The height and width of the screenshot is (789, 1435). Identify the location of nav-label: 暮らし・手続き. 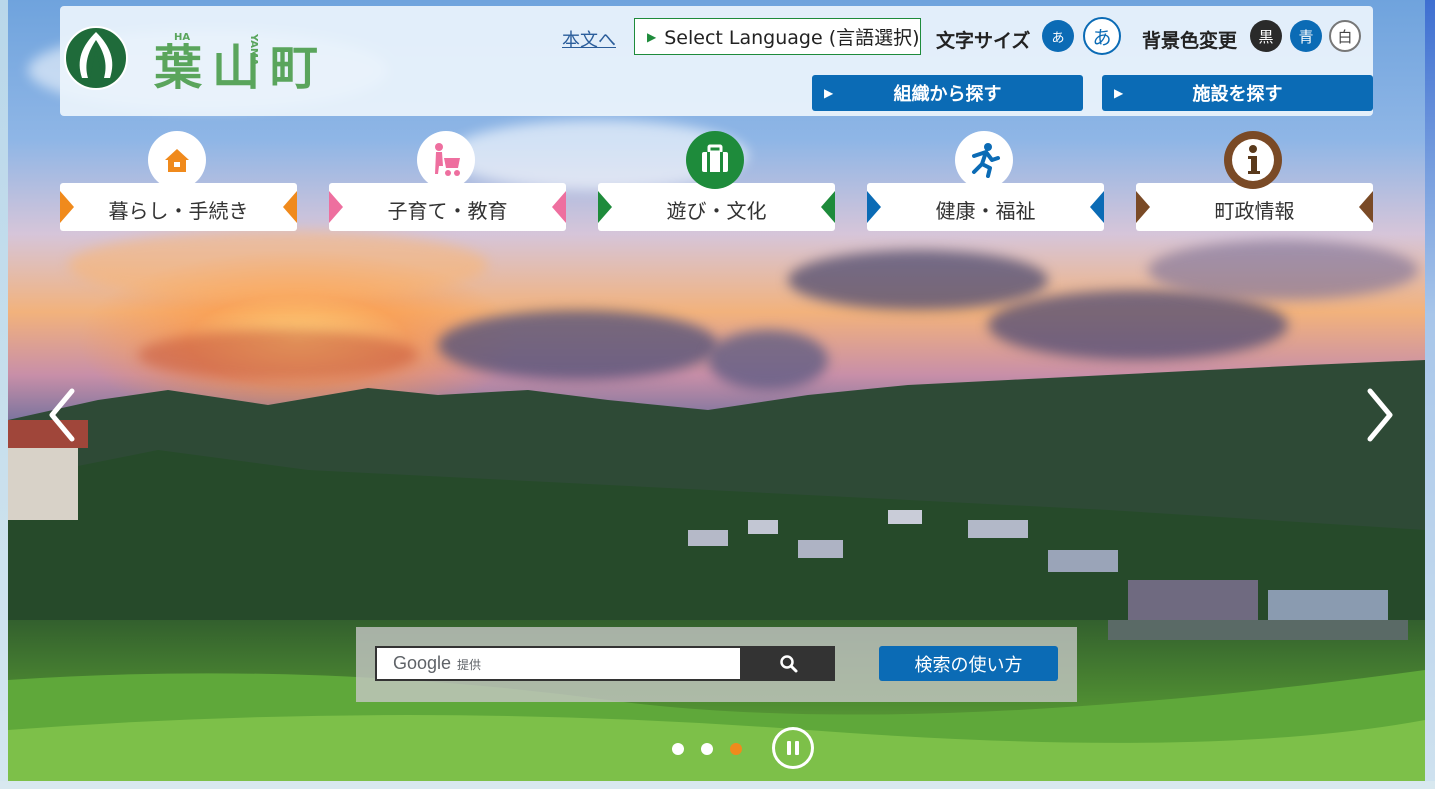
(178, 211).